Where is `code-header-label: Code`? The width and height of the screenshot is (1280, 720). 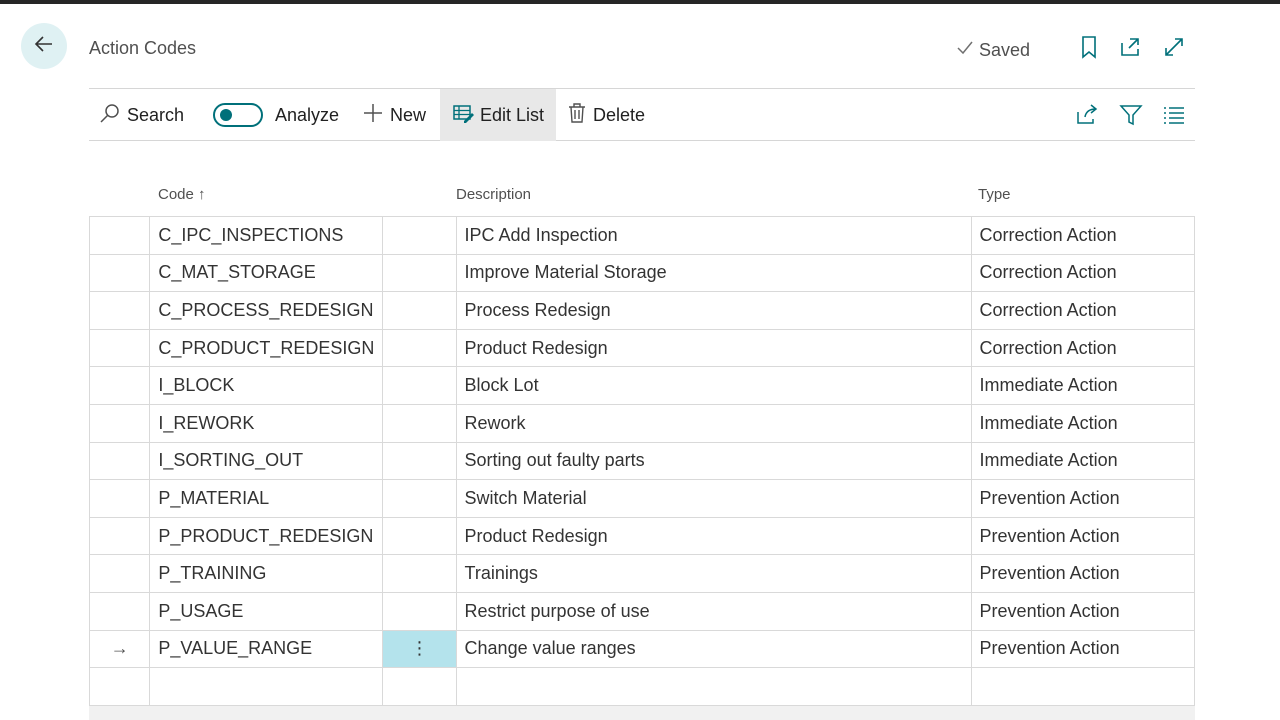
code-header-label: Code is located at coordinates (176, 194).